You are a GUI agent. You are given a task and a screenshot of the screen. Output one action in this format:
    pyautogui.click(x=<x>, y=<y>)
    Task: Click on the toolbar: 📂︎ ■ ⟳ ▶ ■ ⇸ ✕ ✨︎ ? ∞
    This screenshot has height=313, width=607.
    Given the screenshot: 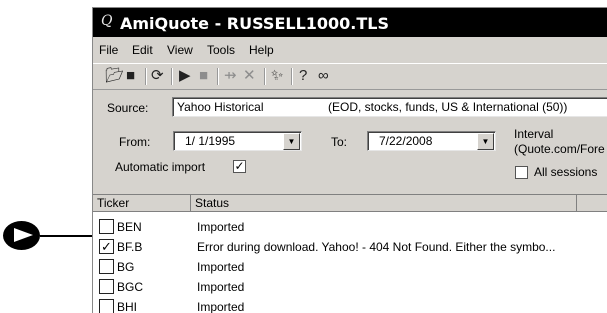 What is the action you would take?
    pyautogui.click(x=350, y=76)
    